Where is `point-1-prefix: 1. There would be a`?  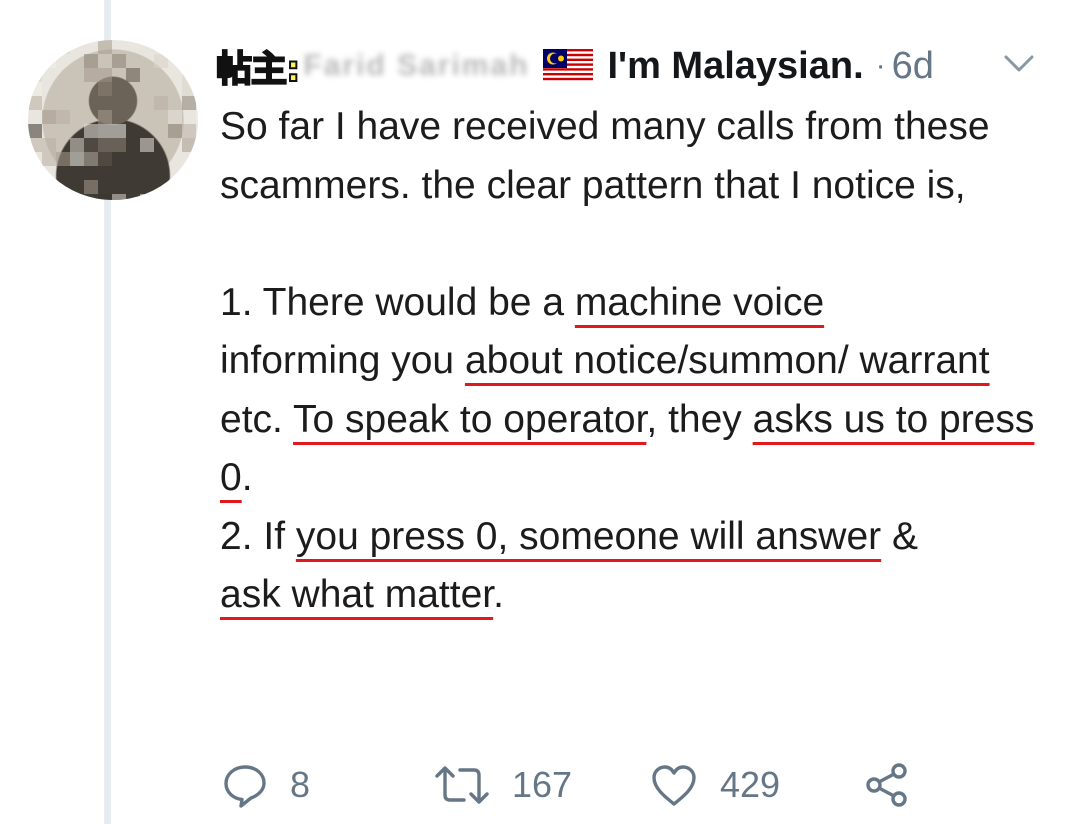 point-1-prefix: 1. There would be a is located at coordinates (397, 302).